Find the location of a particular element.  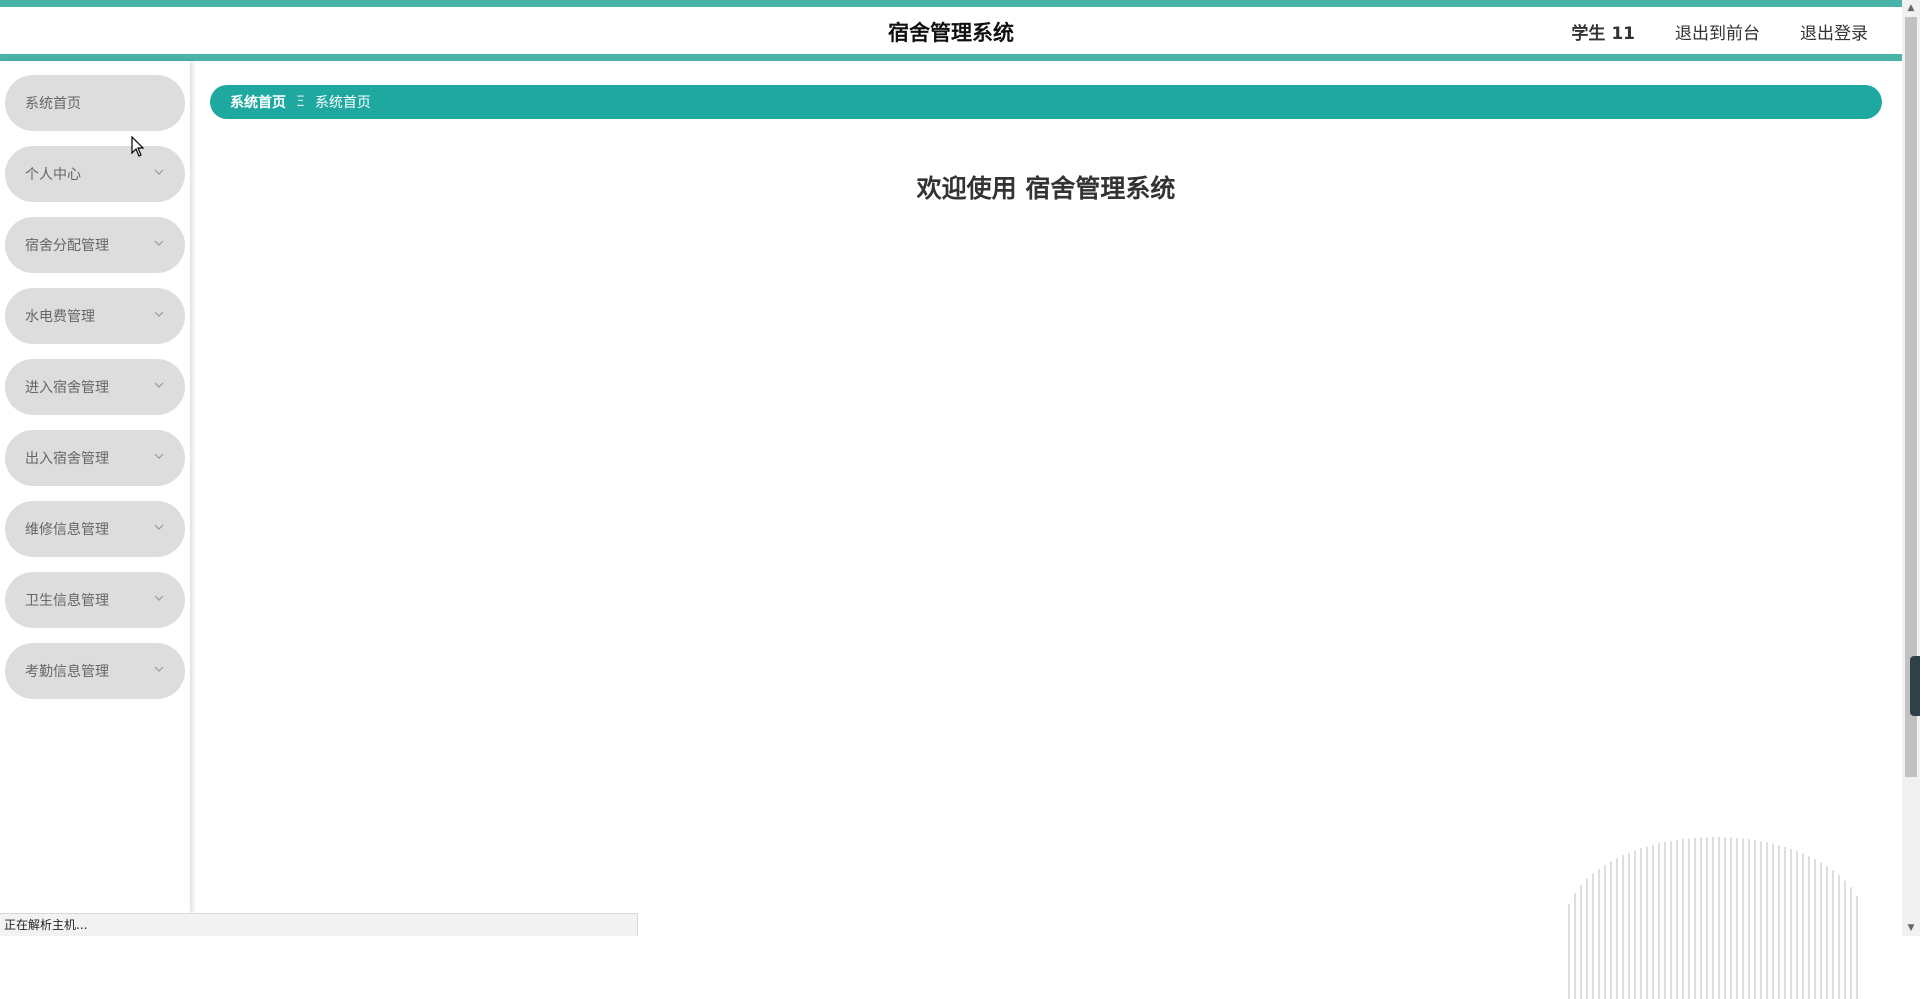

side-widget-tab is located at coordinates (1915, 686).